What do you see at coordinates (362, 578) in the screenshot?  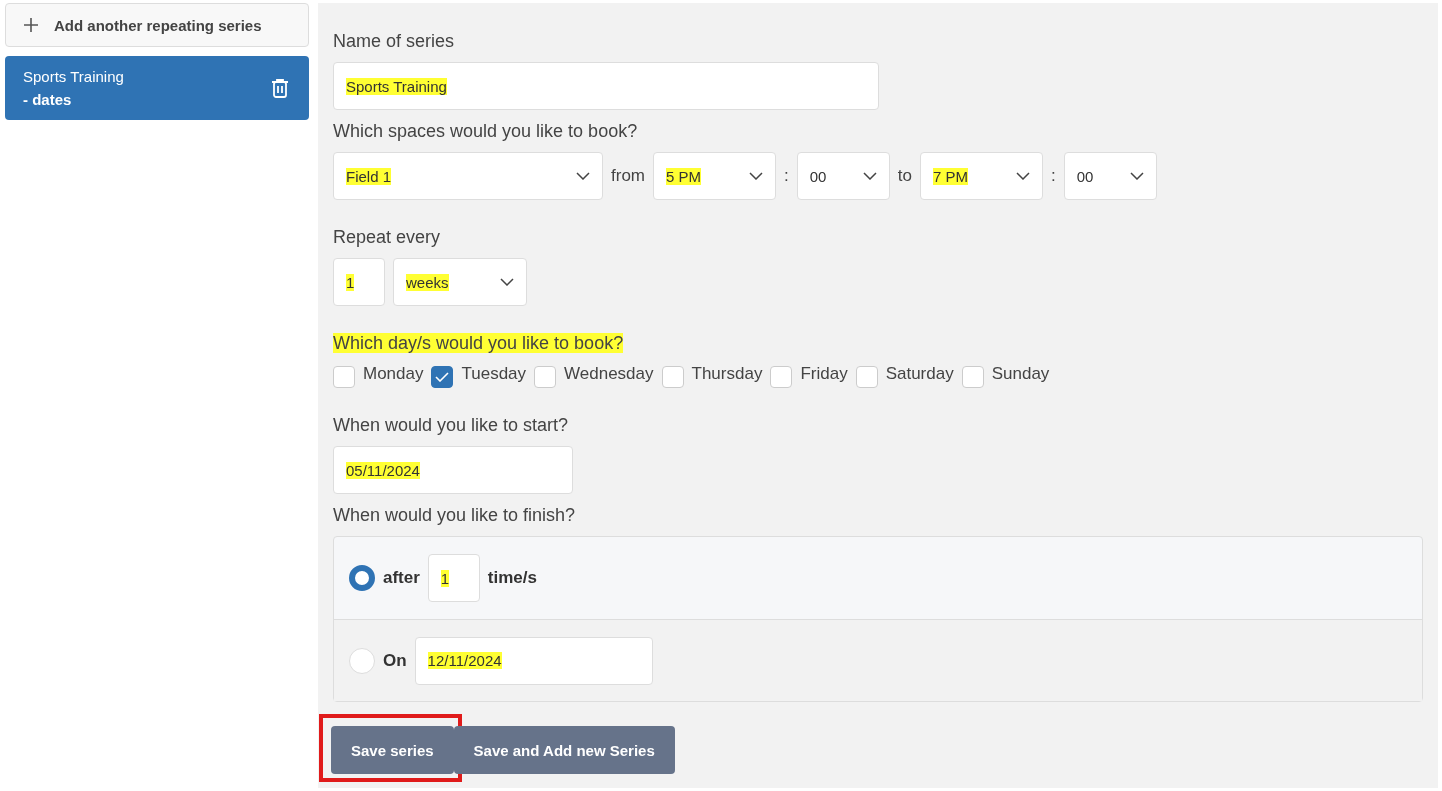 I see `radio-button` at bounding box center [362, 578].